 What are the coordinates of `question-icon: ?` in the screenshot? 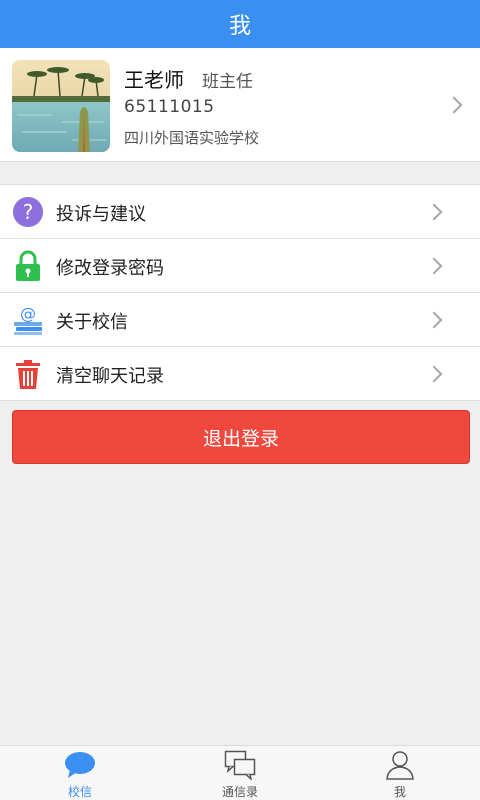 It's located at (28, 212).